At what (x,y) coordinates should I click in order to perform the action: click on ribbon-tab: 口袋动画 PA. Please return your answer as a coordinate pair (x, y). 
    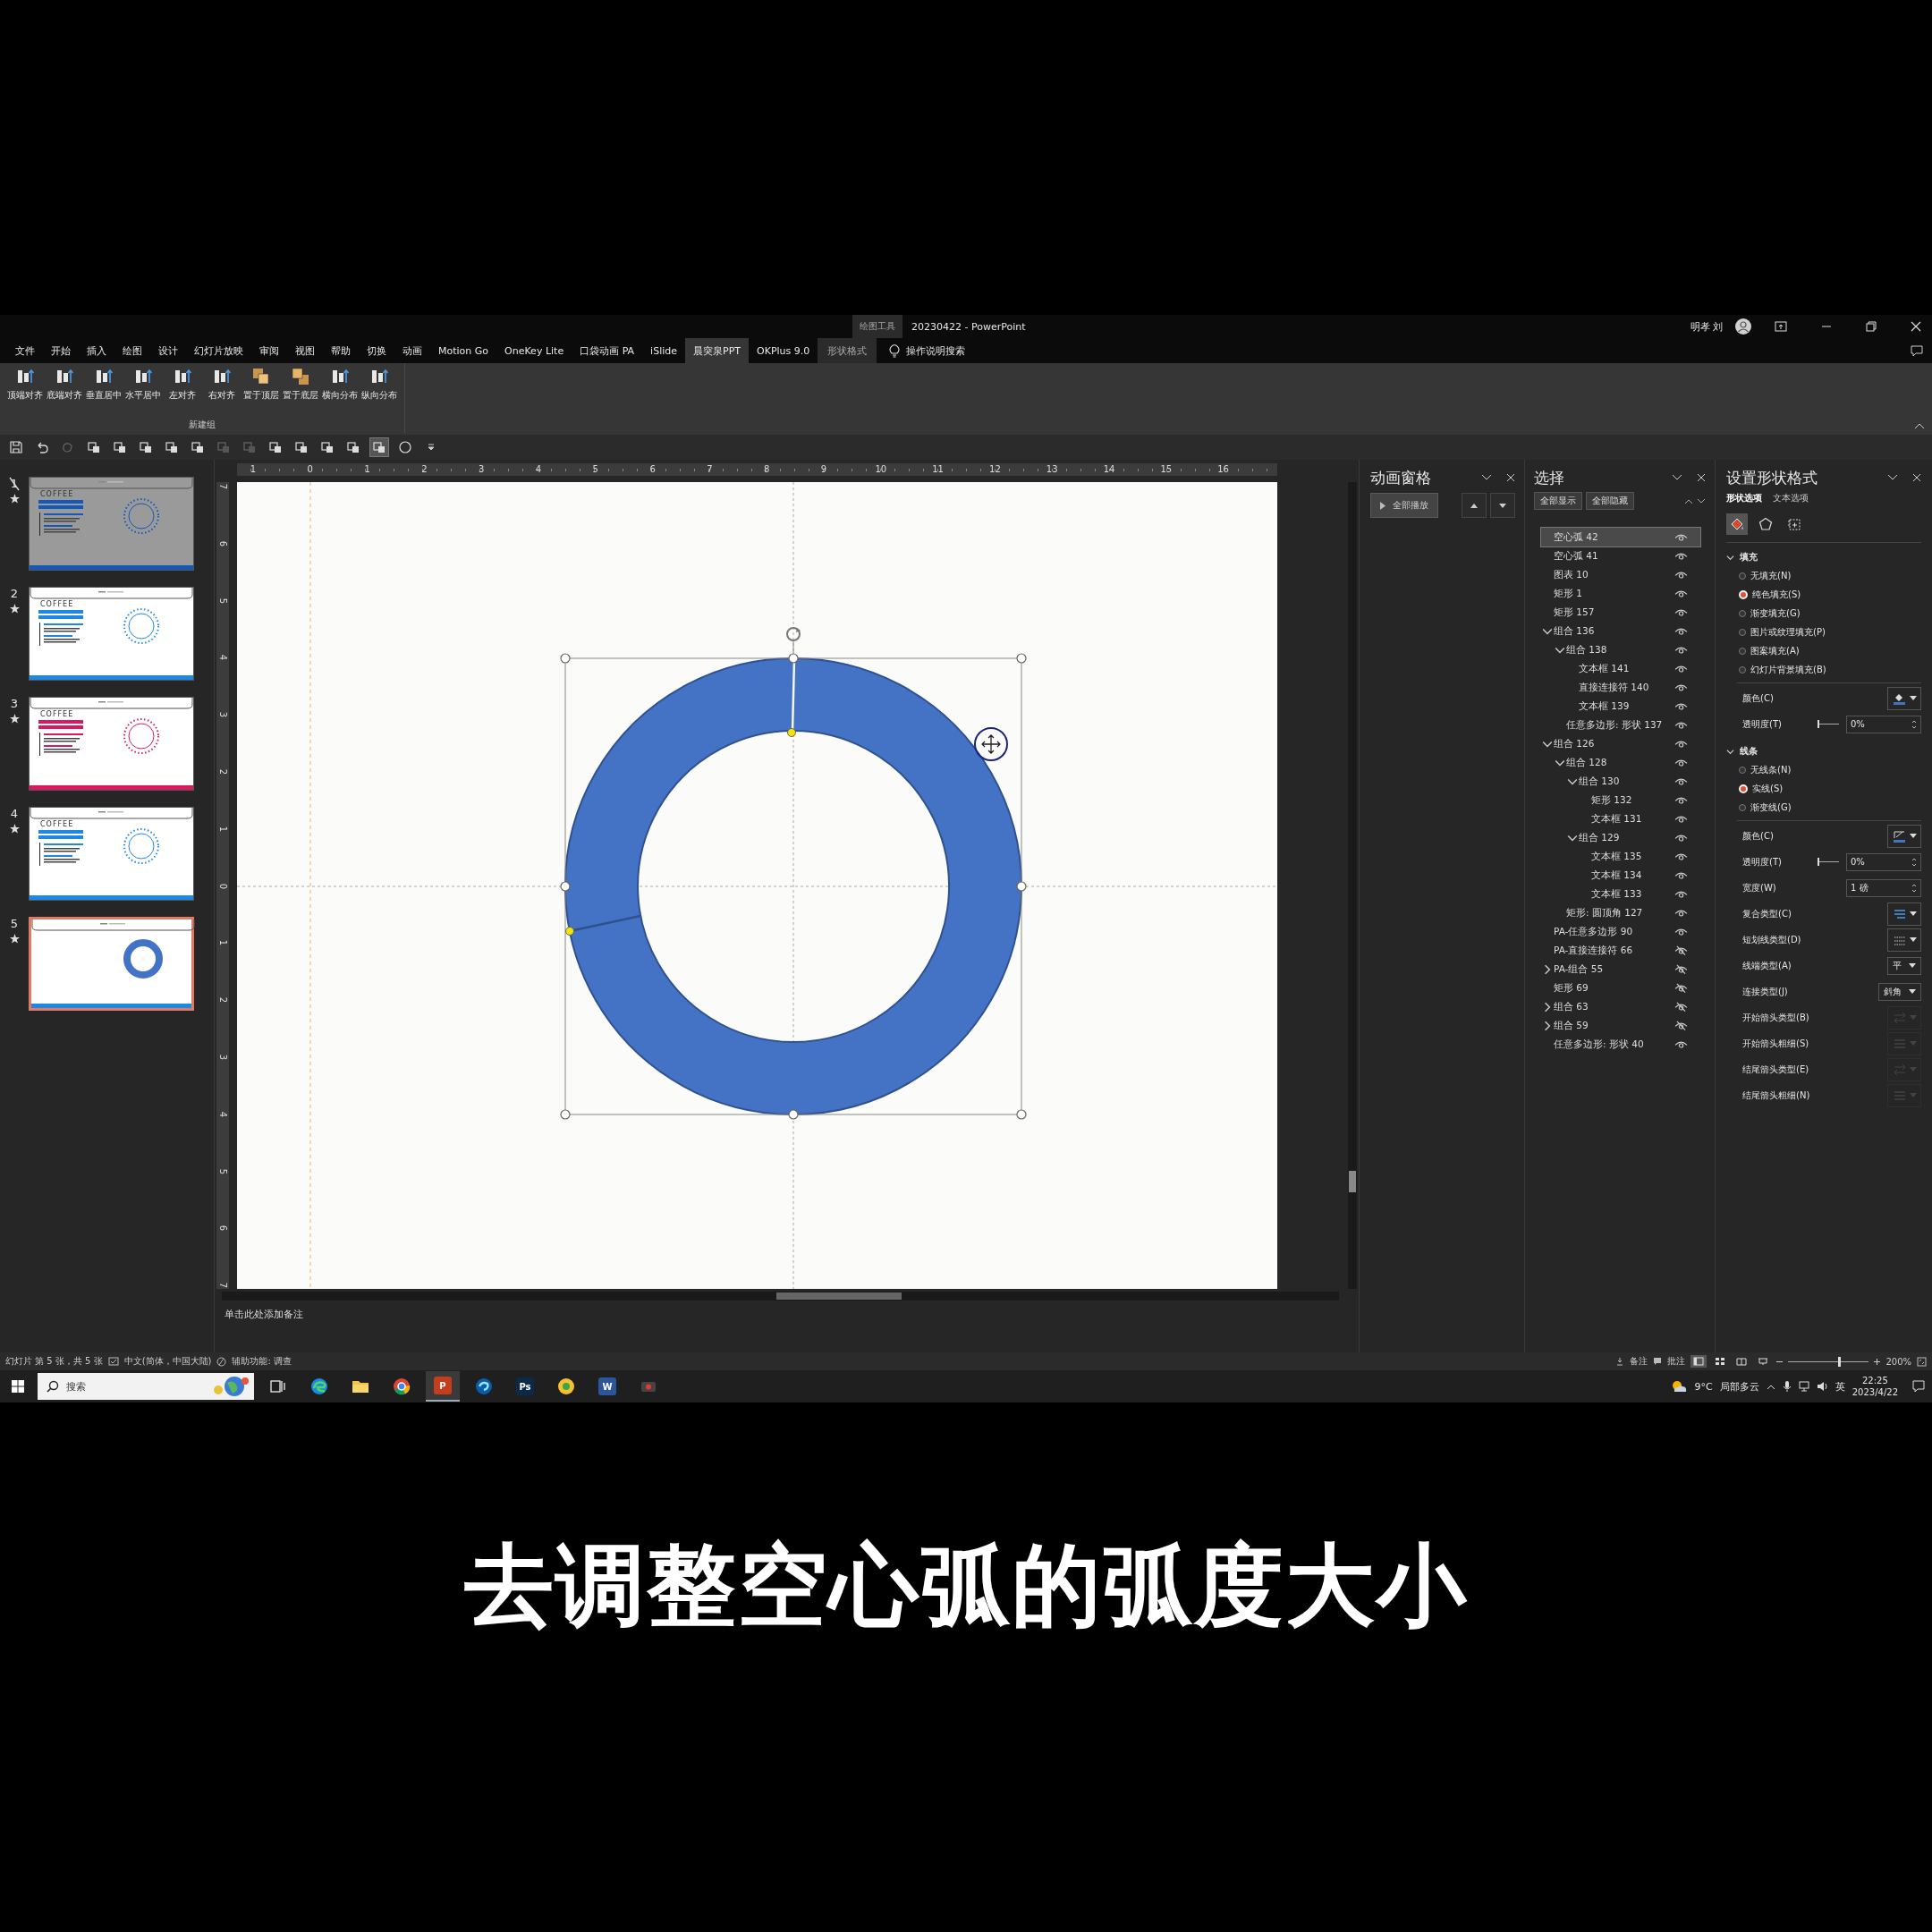
    Looking at the image, I should click on (607, 350).